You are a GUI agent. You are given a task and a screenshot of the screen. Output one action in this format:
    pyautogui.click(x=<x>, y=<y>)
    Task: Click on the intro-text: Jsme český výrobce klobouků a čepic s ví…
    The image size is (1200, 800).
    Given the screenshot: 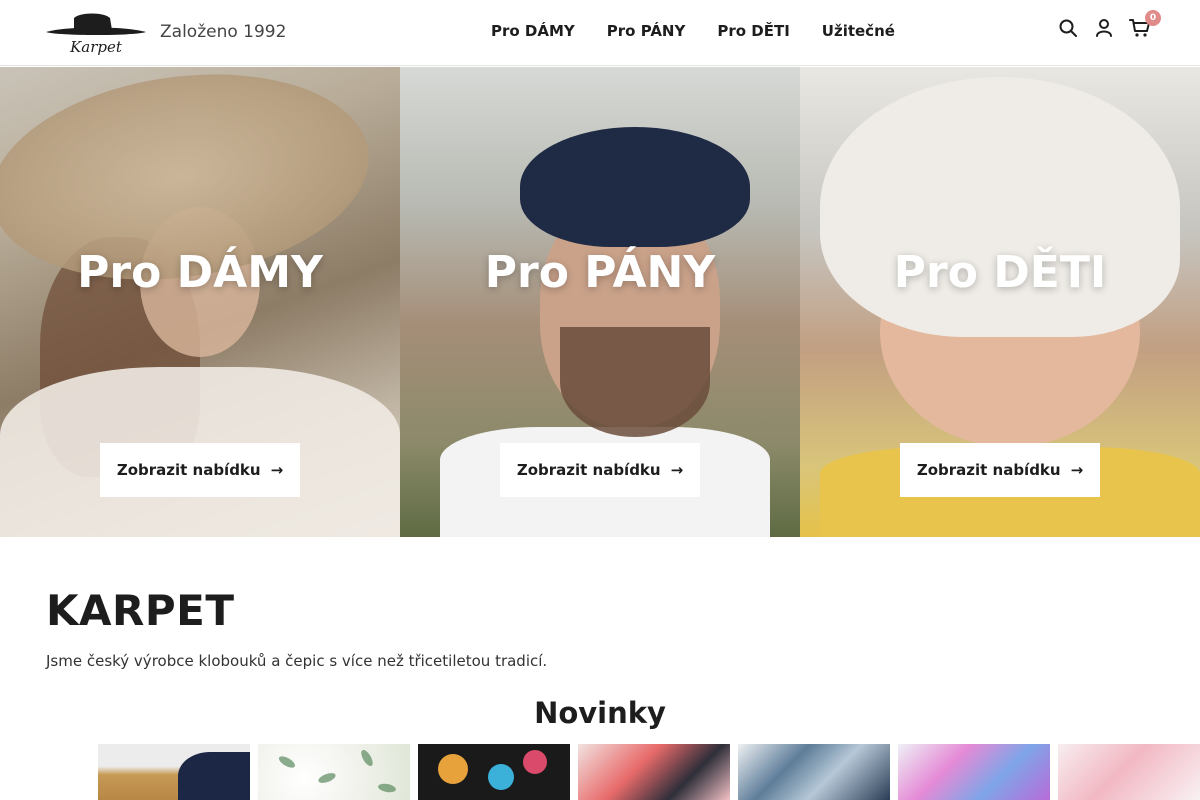 What is the action you would take?
    pyautogui.click(x=297, y=661)
    